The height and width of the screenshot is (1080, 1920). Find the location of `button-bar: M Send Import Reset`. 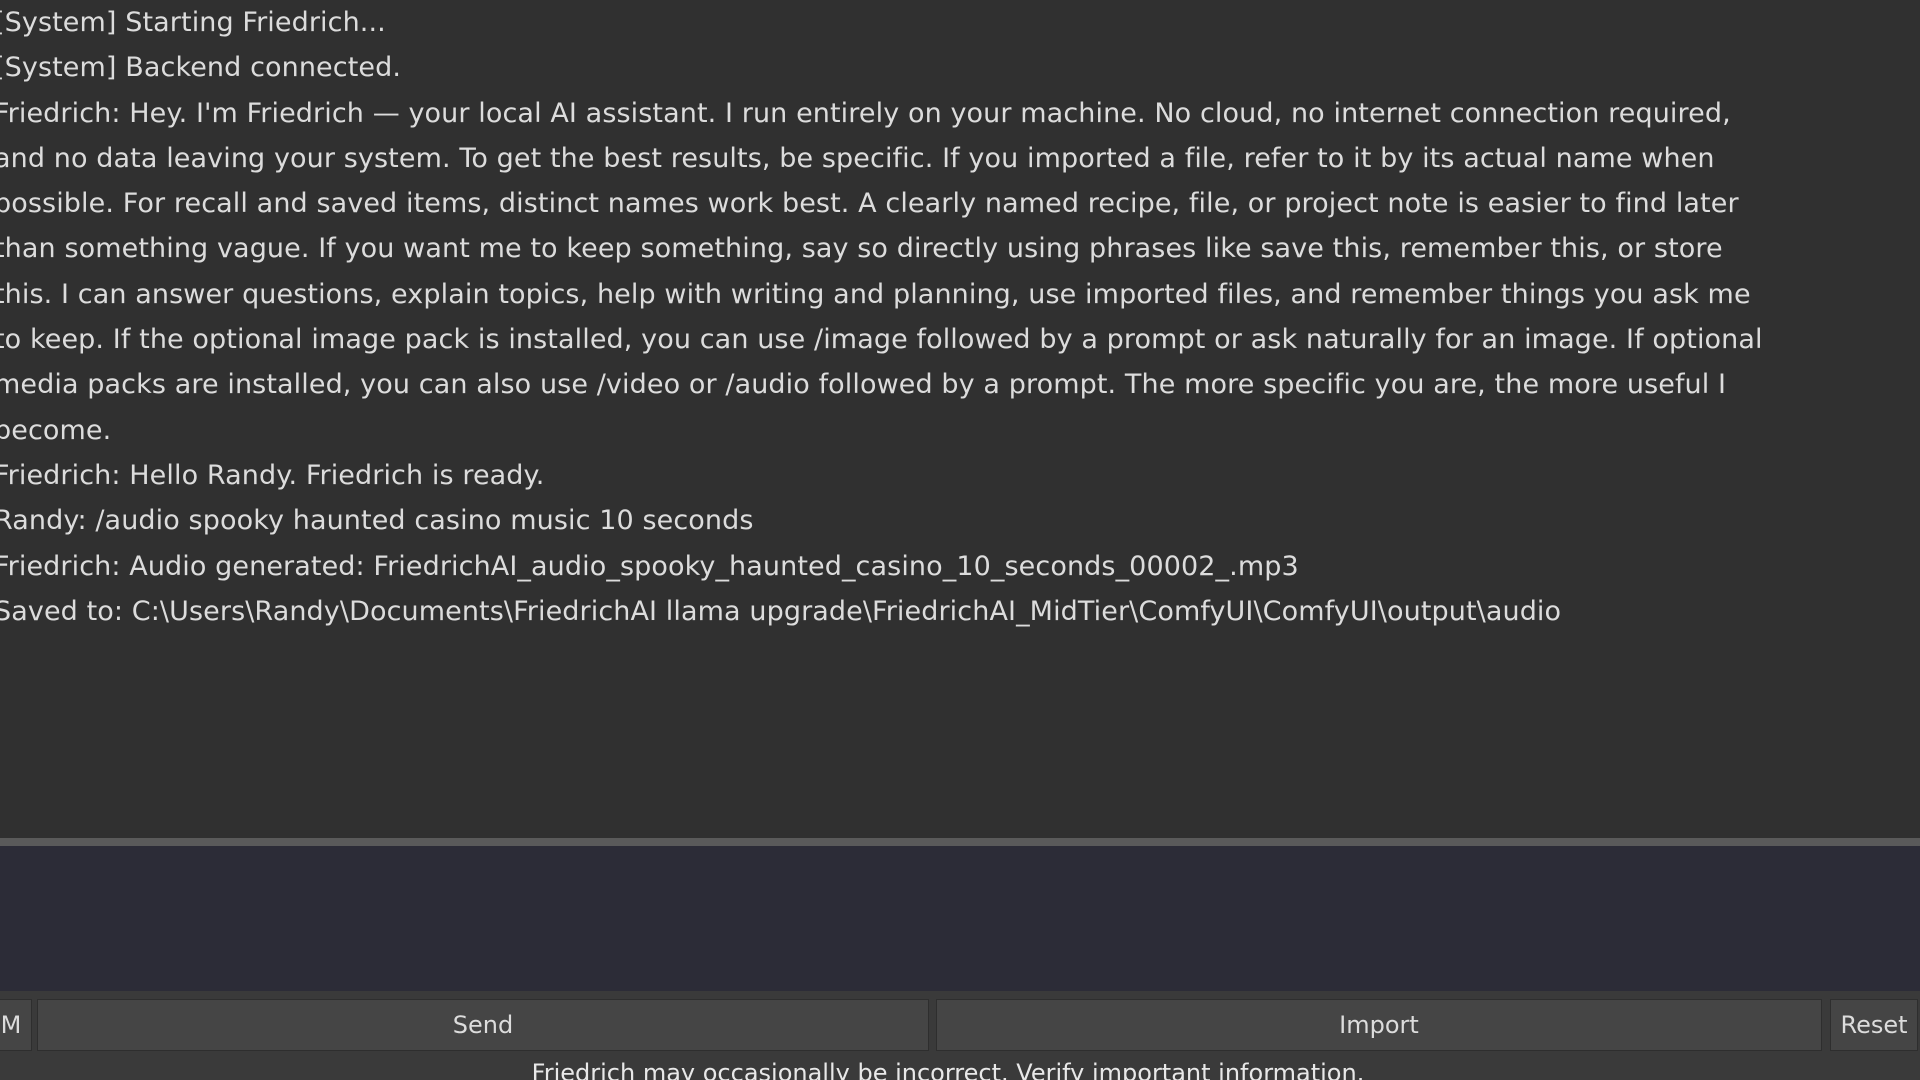

button-bar: M Send Import Reset is located at coordinates (960, 1025).